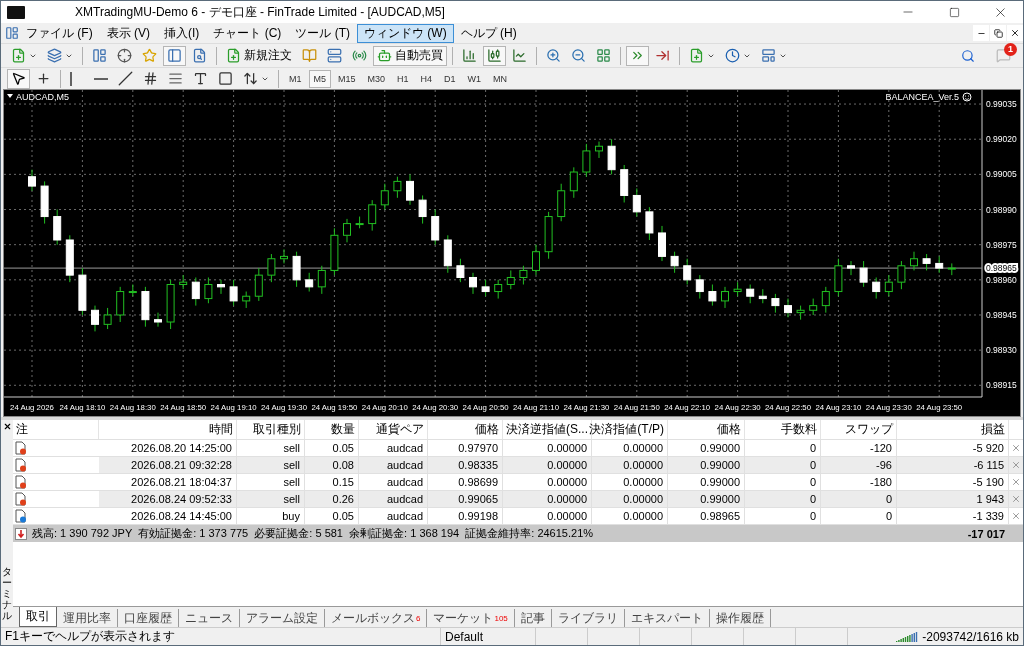  What do you see at coordinates (12, 33) in the screenshot?
I see `chart-window-icon` at bounding box center [12, 33].